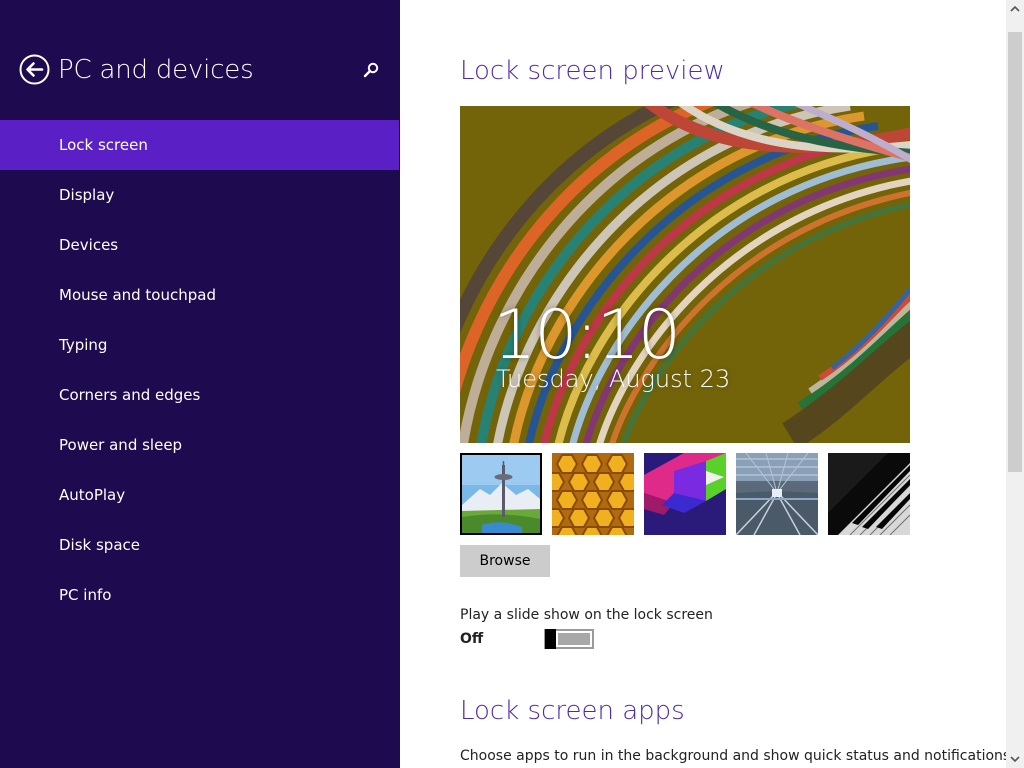  I want to click on thumbnail-piano-keys, so click(869, 494).